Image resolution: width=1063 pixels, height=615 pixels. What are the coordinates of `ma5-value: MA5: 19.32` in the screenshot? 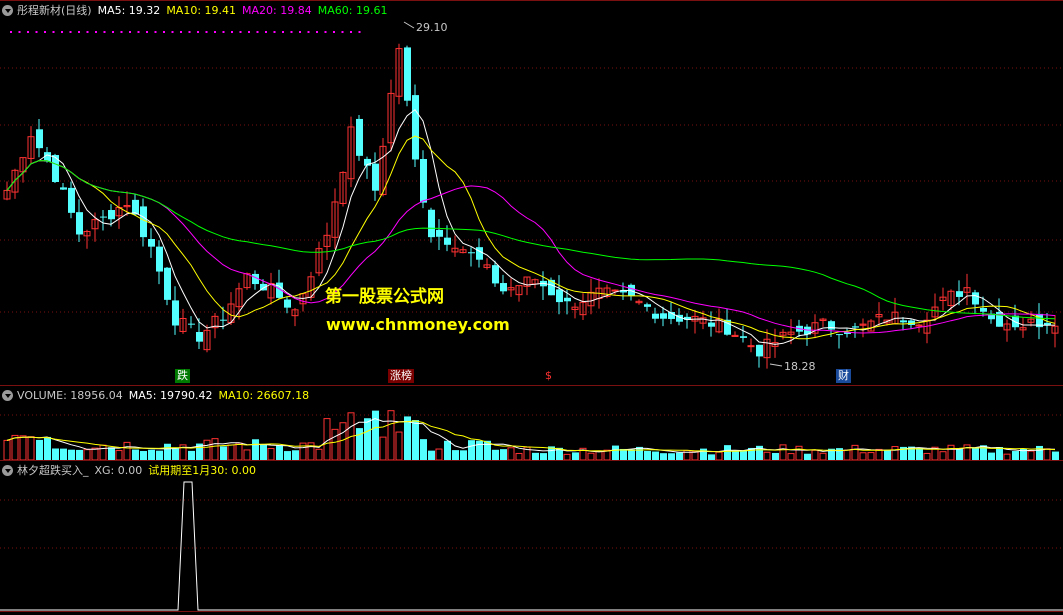 It's located at (129, 10).